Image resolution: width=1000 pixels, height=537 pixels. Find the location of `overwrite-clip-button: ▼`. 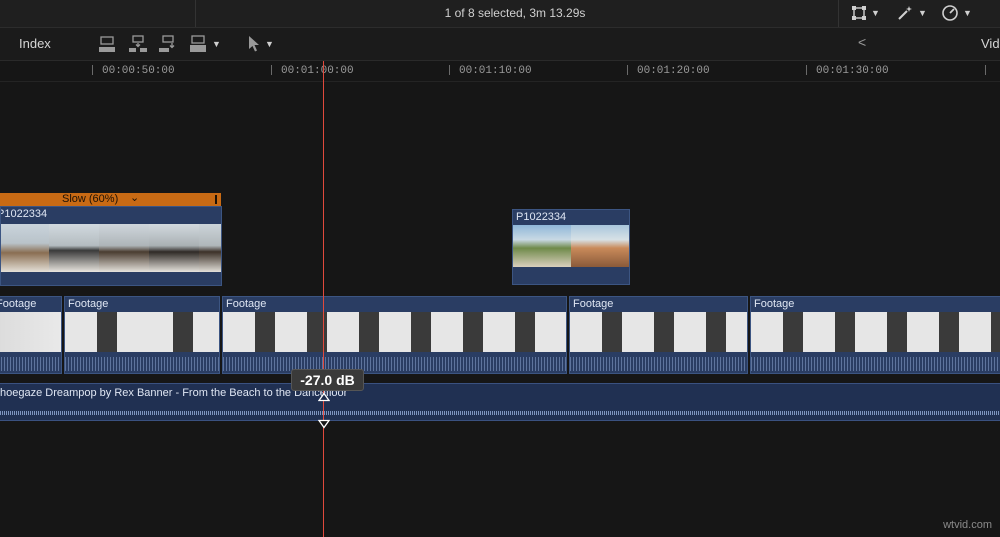

overwrite-clip-button: ▼ is located at coordinates (204, 44).